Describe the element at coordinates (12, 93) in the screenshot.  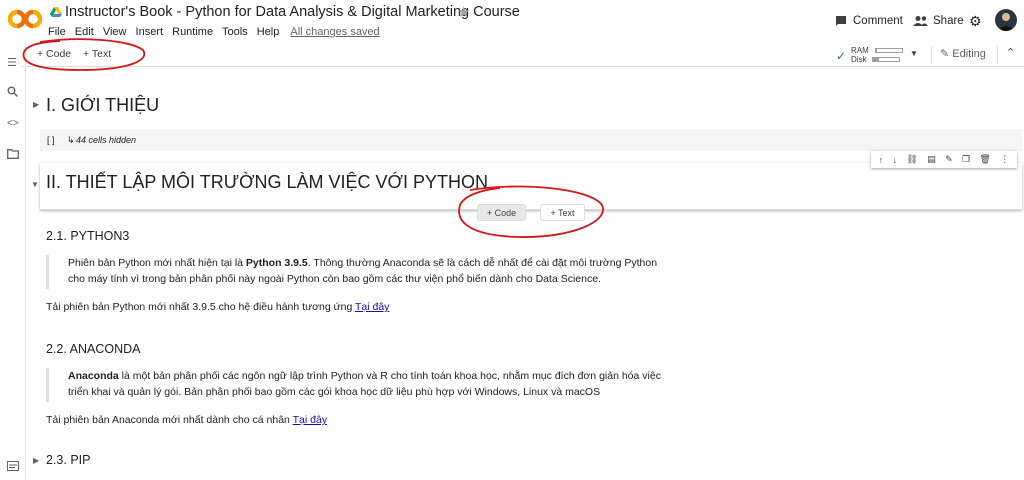
I see `search-icon` at that location.